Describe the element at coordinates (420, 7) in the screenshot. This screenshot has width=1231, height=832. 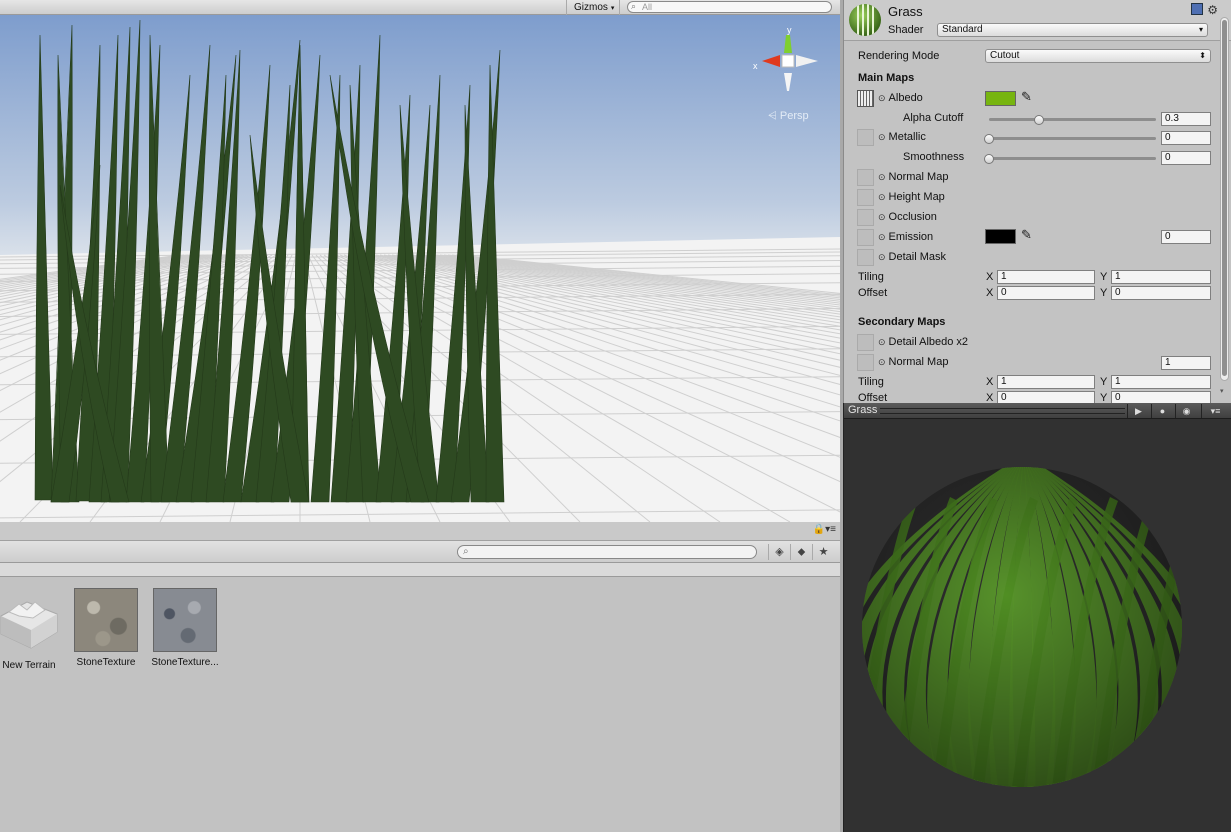
I see `scene-toolbar: Gizmos ▾ ⌕ All` at that location.